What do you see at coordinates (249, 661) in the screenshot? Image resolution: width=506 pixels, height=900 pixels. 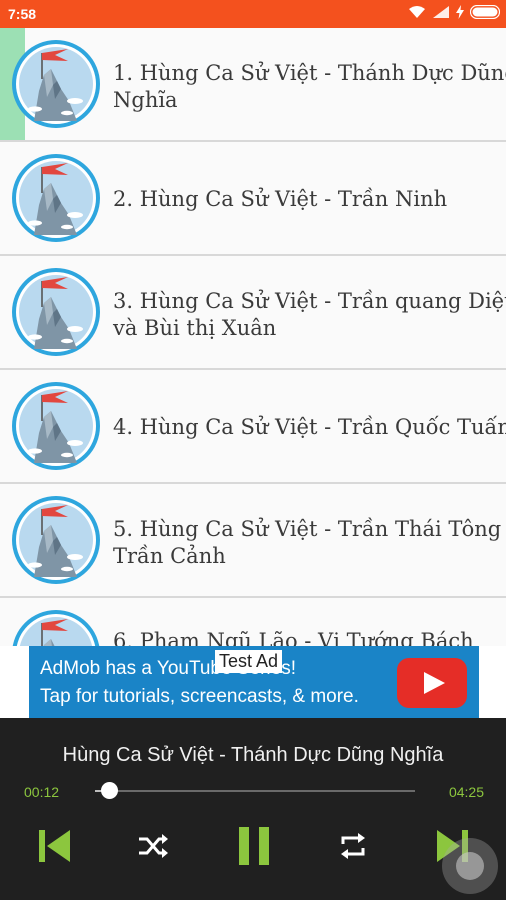 I see `test-ad-label: Test Ad` at bounding box center [249, 661].